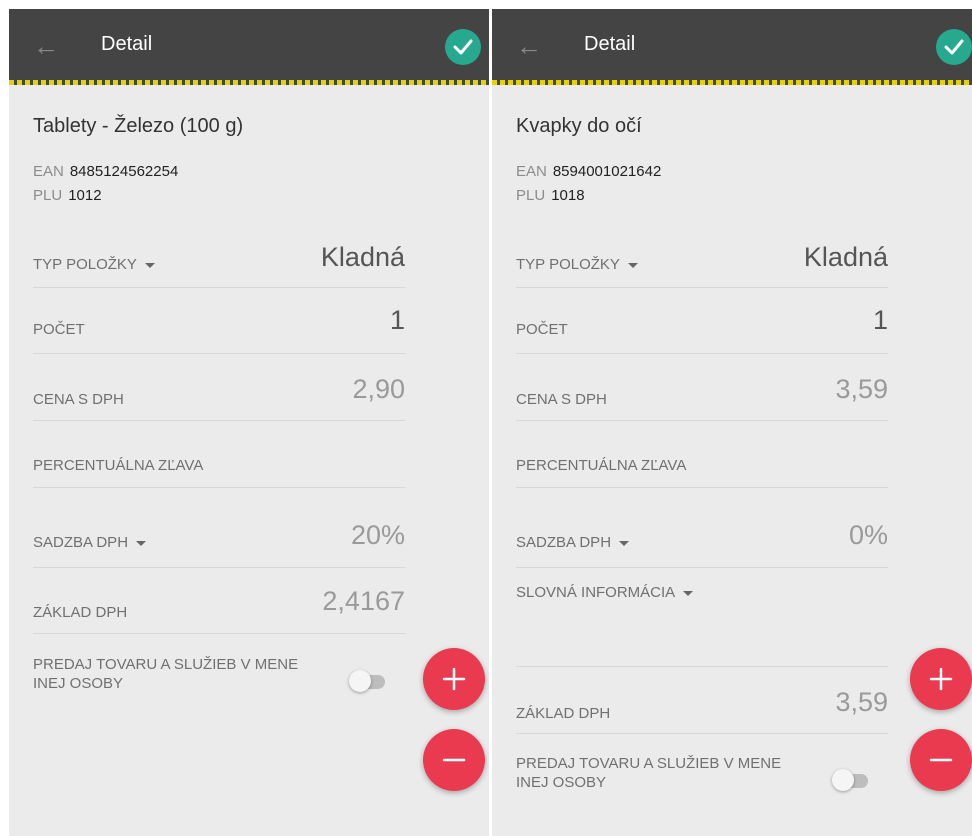 The image size is (972, 836). Describe the element at coordinates (550, 195) in the screenshot. I see `plu-row: PLU 1018` at that location.